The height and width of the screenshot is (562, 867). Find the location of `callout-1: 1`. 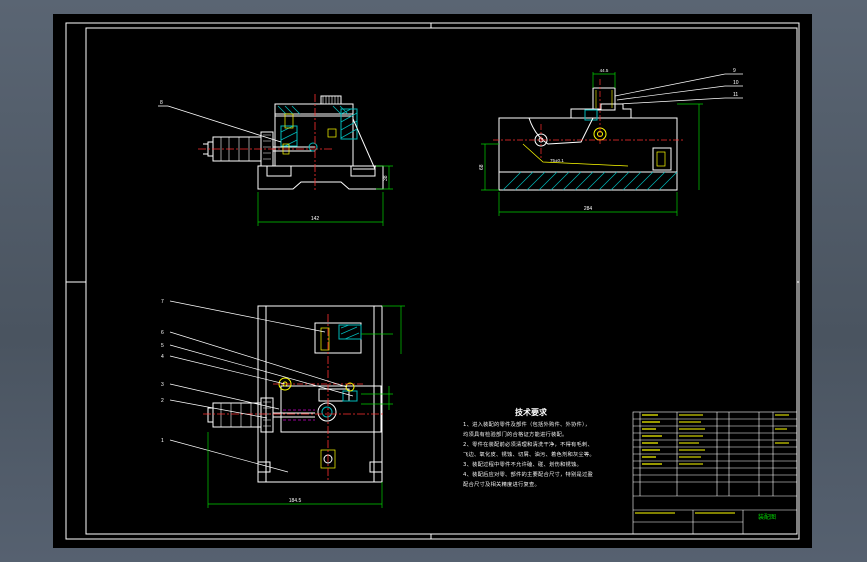

callout-1: 1 is located at coordinates (162, 441).